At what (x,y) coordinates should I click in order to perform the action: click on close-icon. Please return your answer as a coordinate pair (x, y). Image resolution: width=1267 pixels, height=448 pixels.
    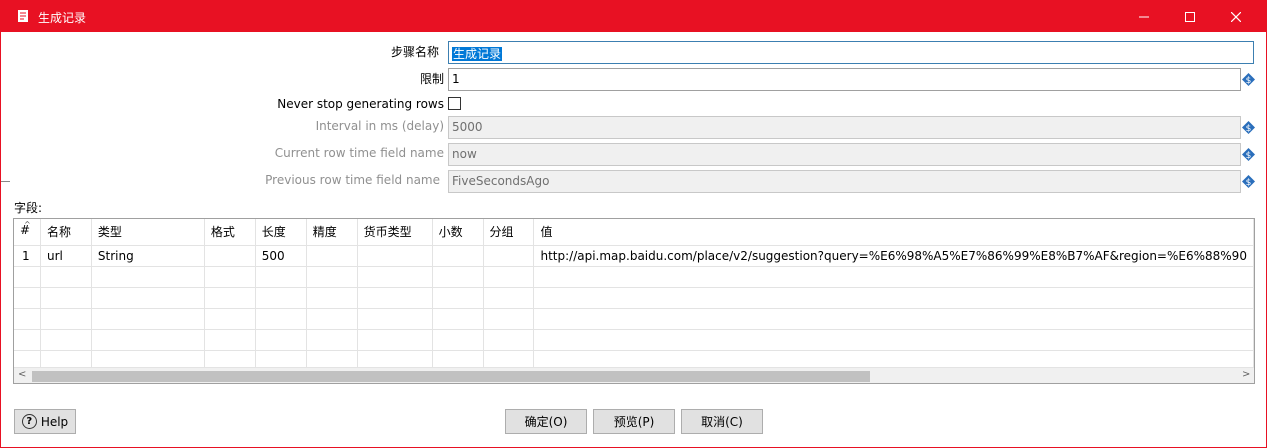
    Looking at the image, I should click on (1236, 16).